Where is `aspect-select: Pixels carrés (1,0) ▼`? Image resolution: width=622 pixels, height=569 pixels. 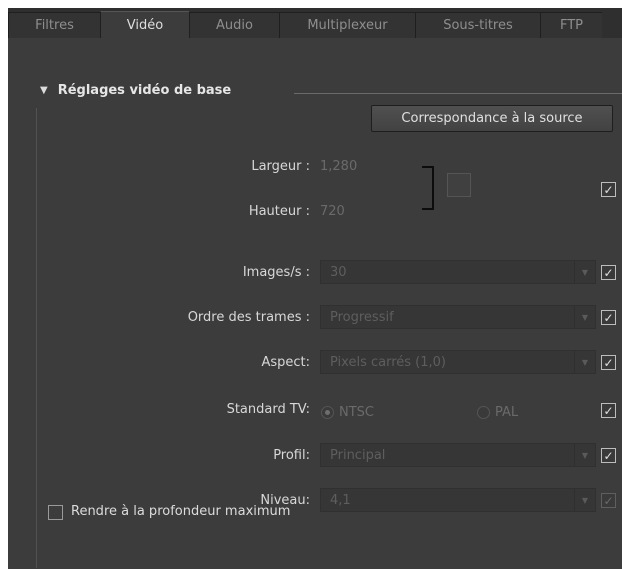 aspect-select: Pixels carrés (1,0) ▼ is located at coordinates (458, 362).